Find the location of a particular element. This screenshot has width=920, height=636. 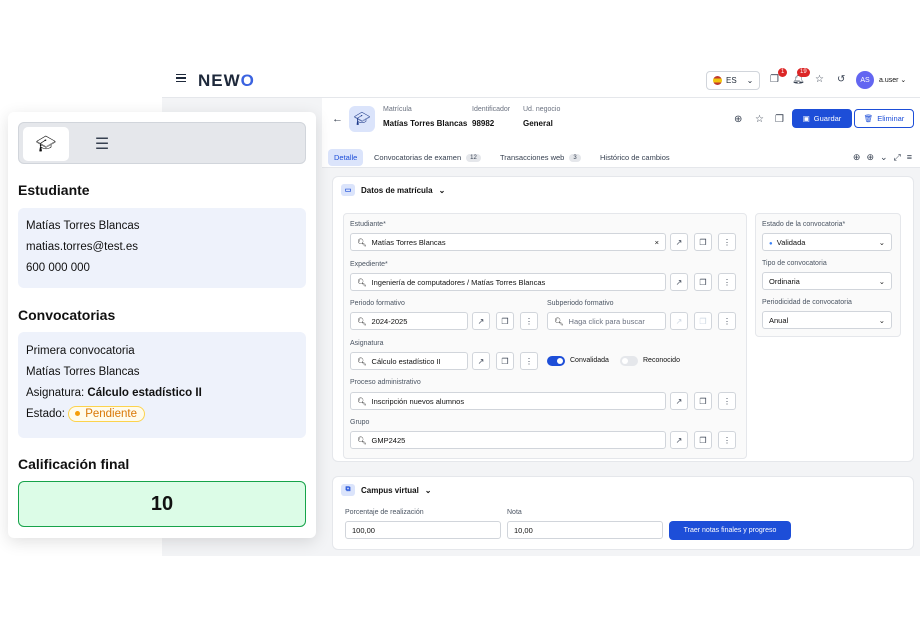

campus-virtual-header: ⧉ Campus virtual ⌄ is located at coordinates (386, 490).